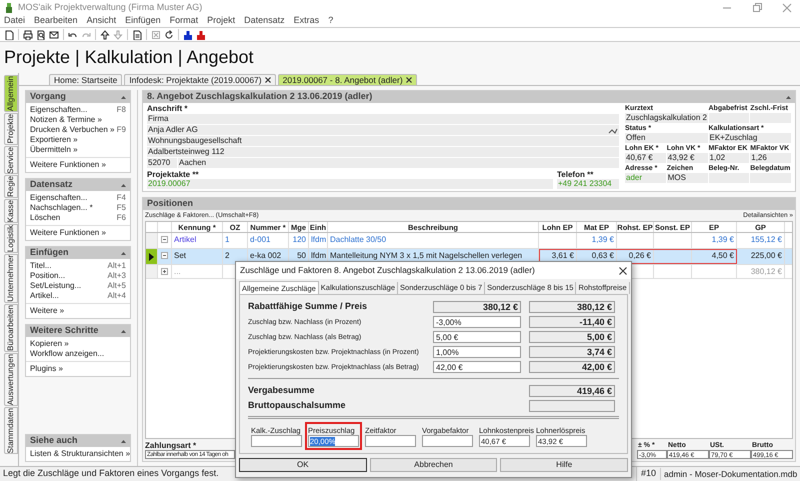 The height and width of the screenshot is (481, 800). What do you see at coordinates (301, 255) in the screenshot?
I see `table-cell: 50` at bounding box center [301, 255].